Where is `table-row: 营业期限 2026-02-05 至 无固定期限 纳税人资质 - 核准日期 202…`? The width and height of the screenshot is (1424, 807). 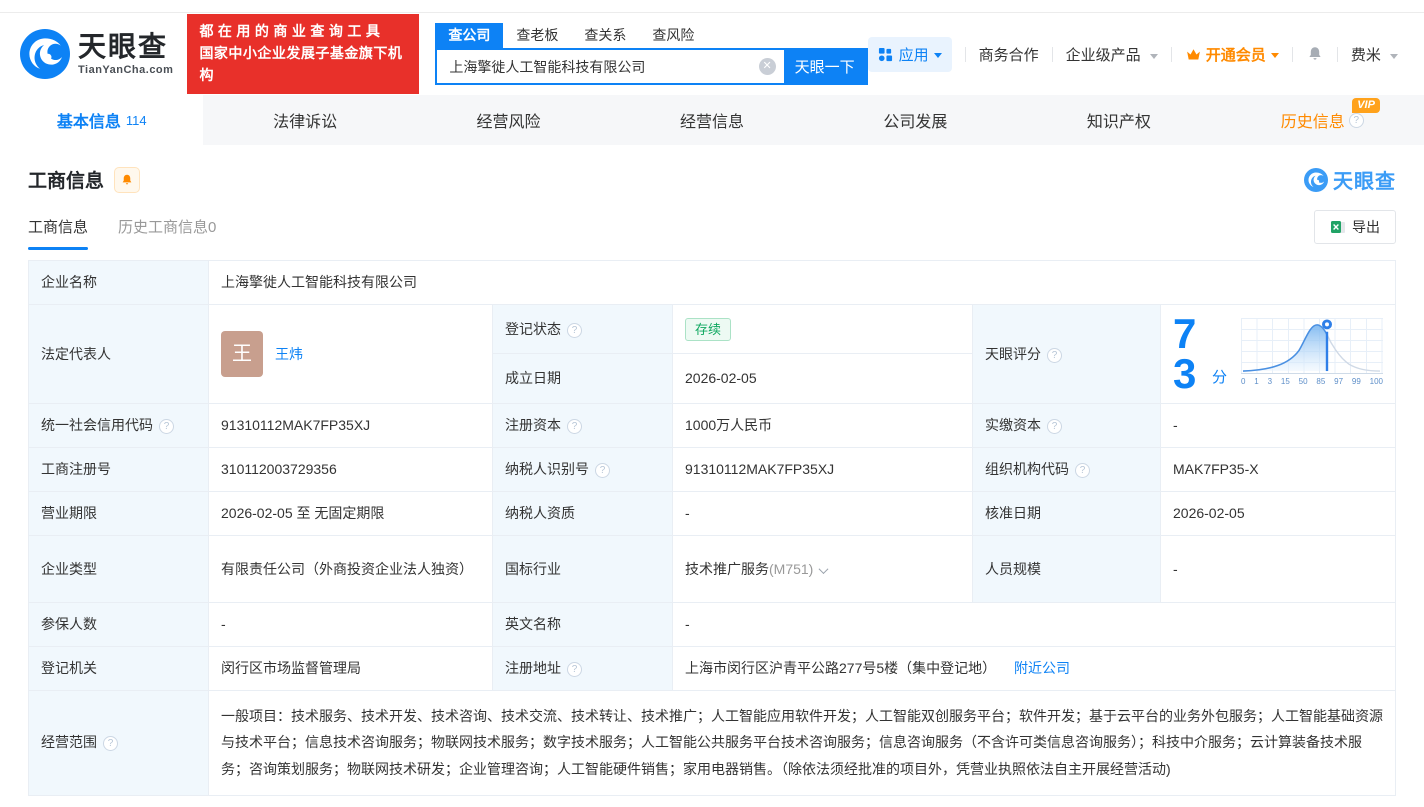
table-row: 营业期限 2026-02-05 至 无固定期限 纳税人资质 - 核准日期 202… is located at coordinates (712, 513).